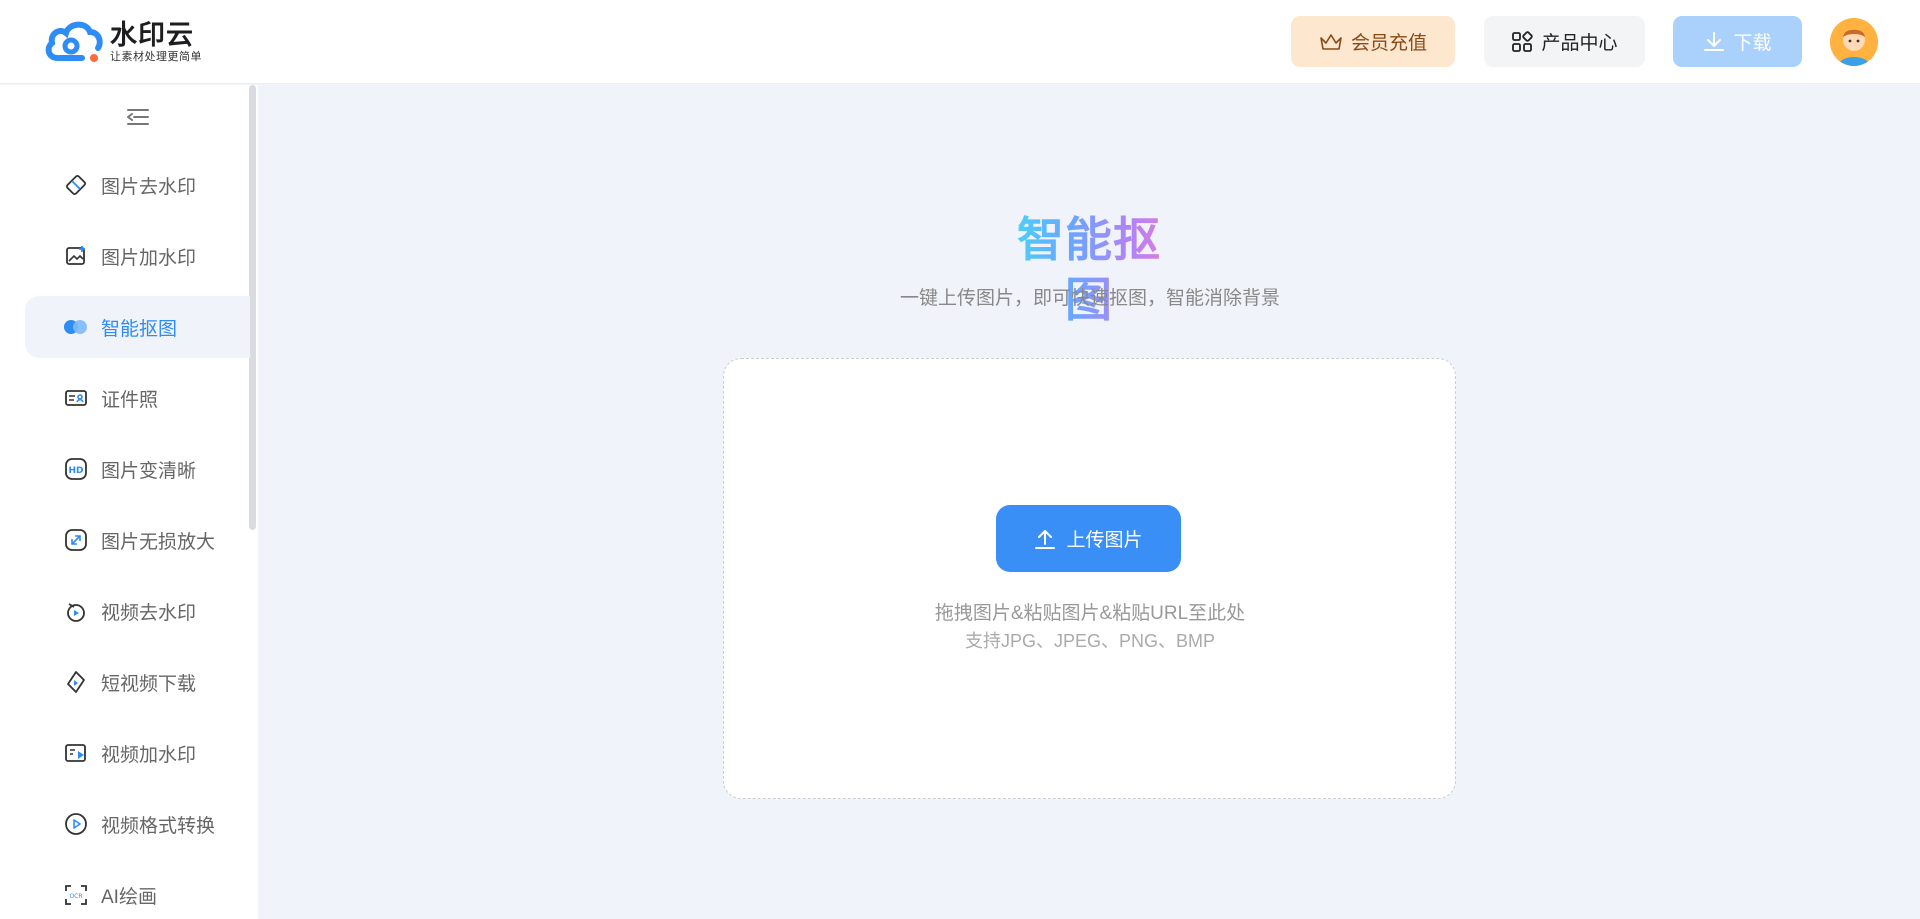 Image resolution: width=1920 pixels, height=919 pixels. I want to click on sidebar-item-label: 图片变清晰, so click(149, 471).